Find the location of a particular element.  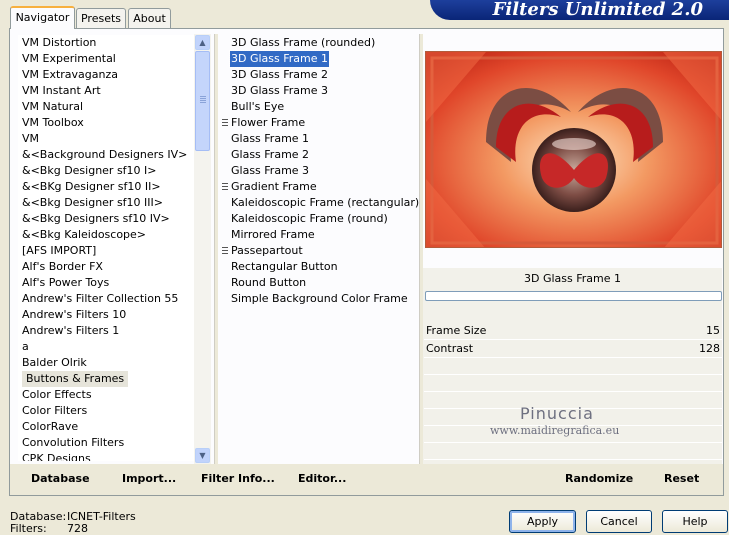

category-item: Buttons & Frames is located at coordinates (106, 379).